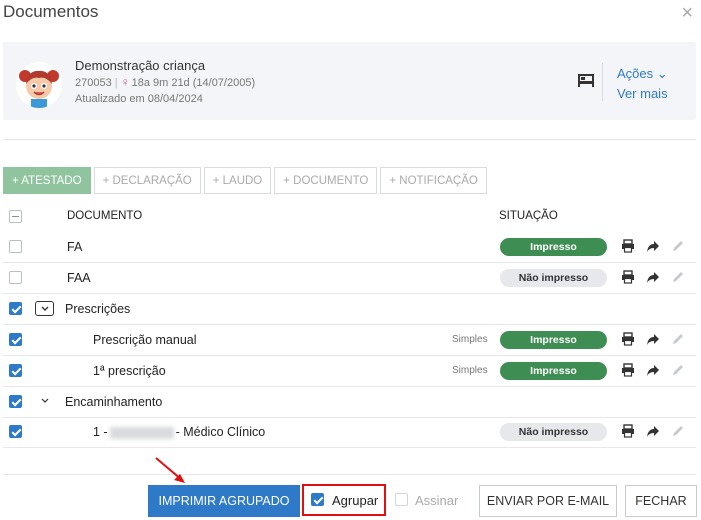 This screenshot has width=701, height=520. What do you see at coordinates (528, 216) in the screenshot?
I see `column-status: SITUAÇÃO` at bounding box center [528, 216].